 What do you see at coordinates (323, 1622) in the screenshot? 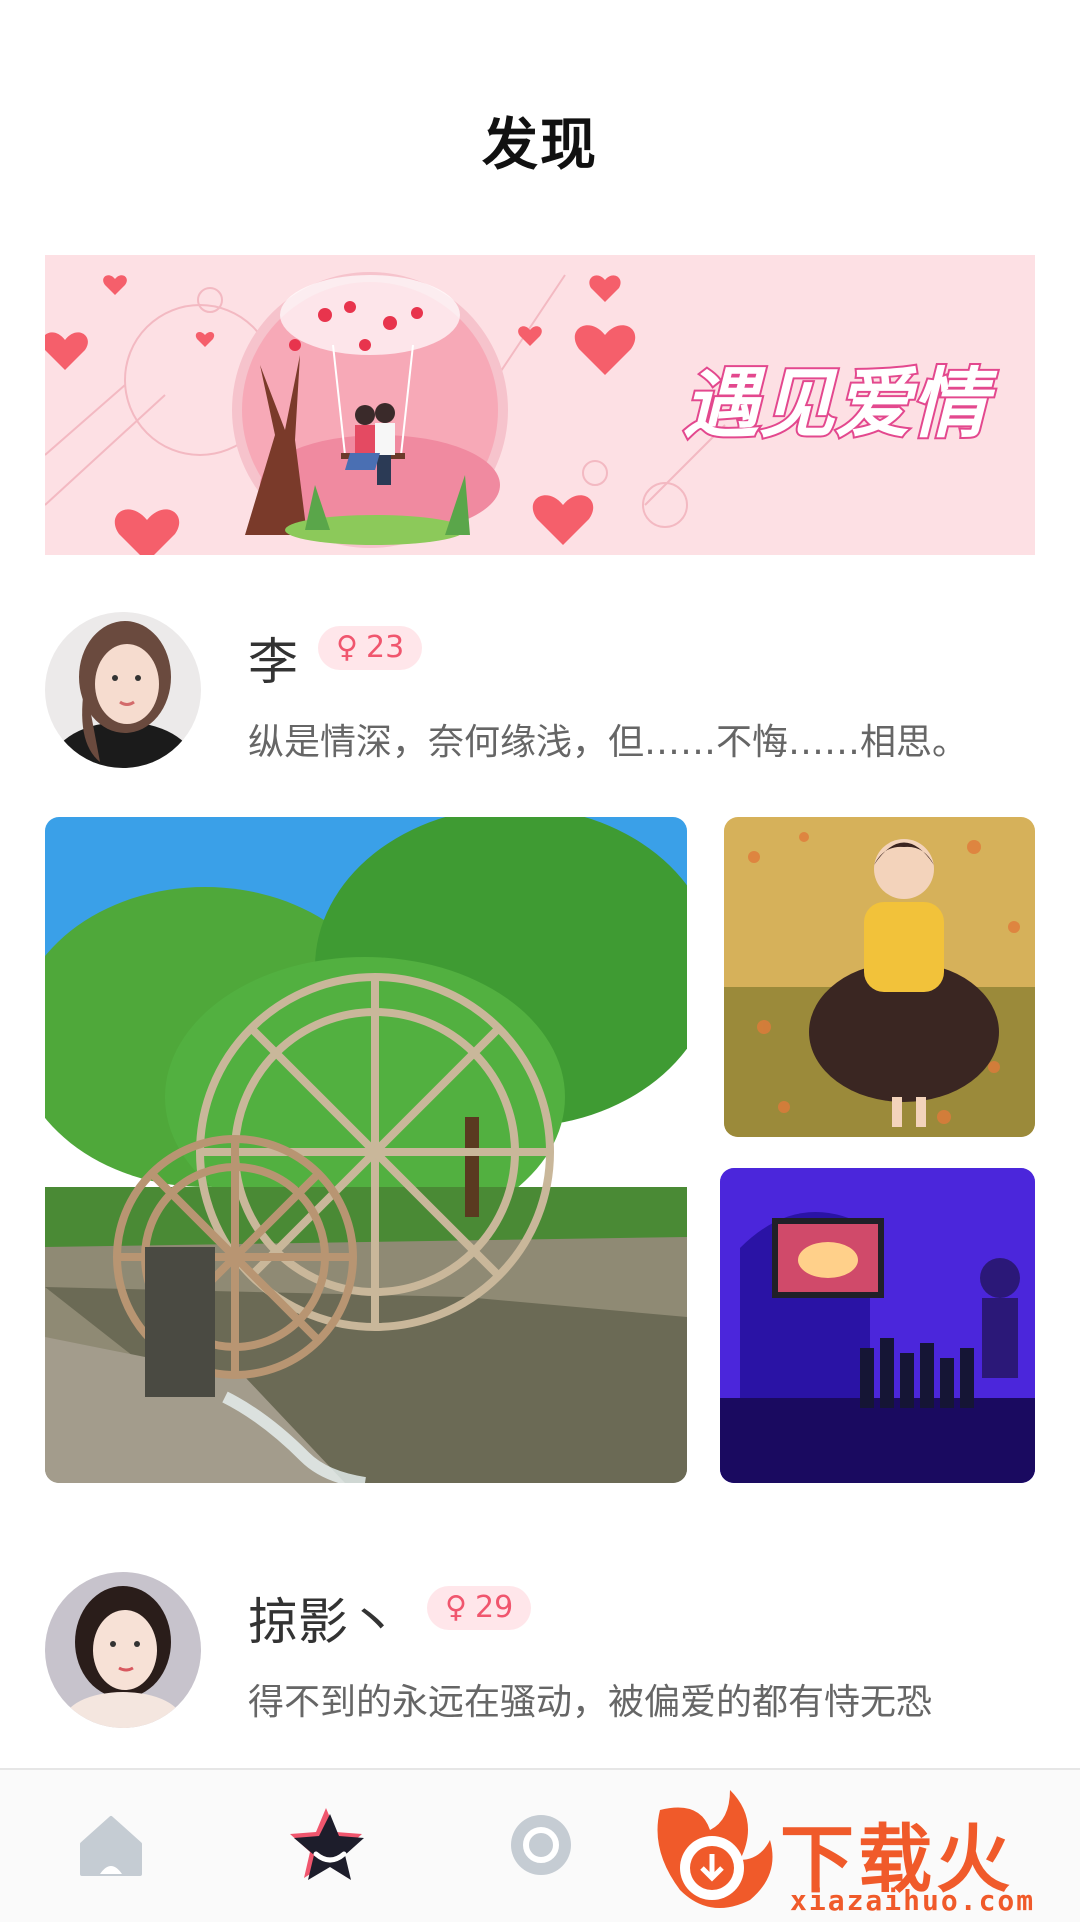
I see `username: 掠影丶` at bounding box center [323, 1622].